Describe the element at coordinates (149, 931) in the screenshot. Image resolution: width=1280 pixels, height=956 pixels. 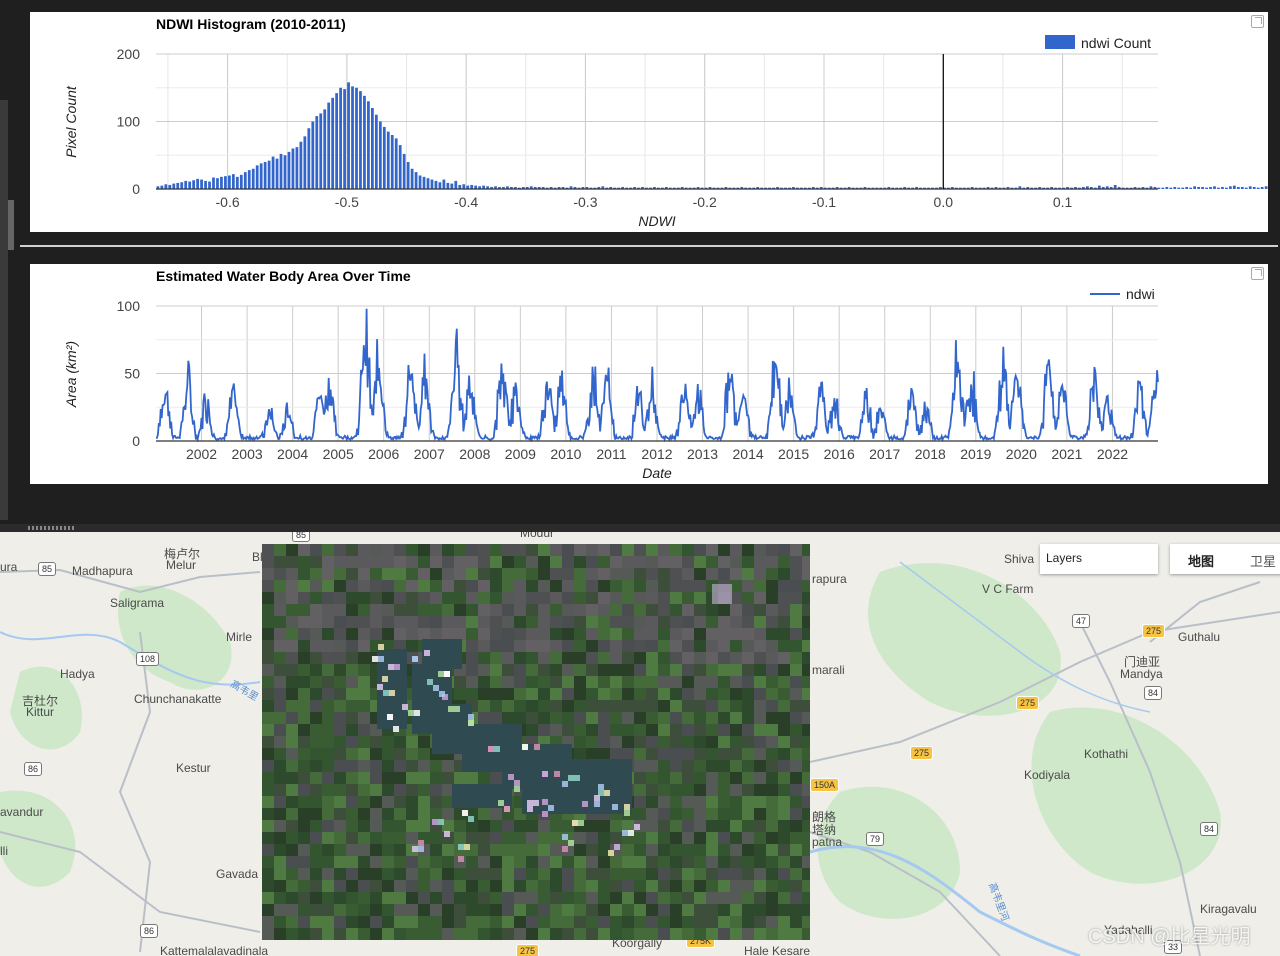
I see `road-badge: 86` at that location.